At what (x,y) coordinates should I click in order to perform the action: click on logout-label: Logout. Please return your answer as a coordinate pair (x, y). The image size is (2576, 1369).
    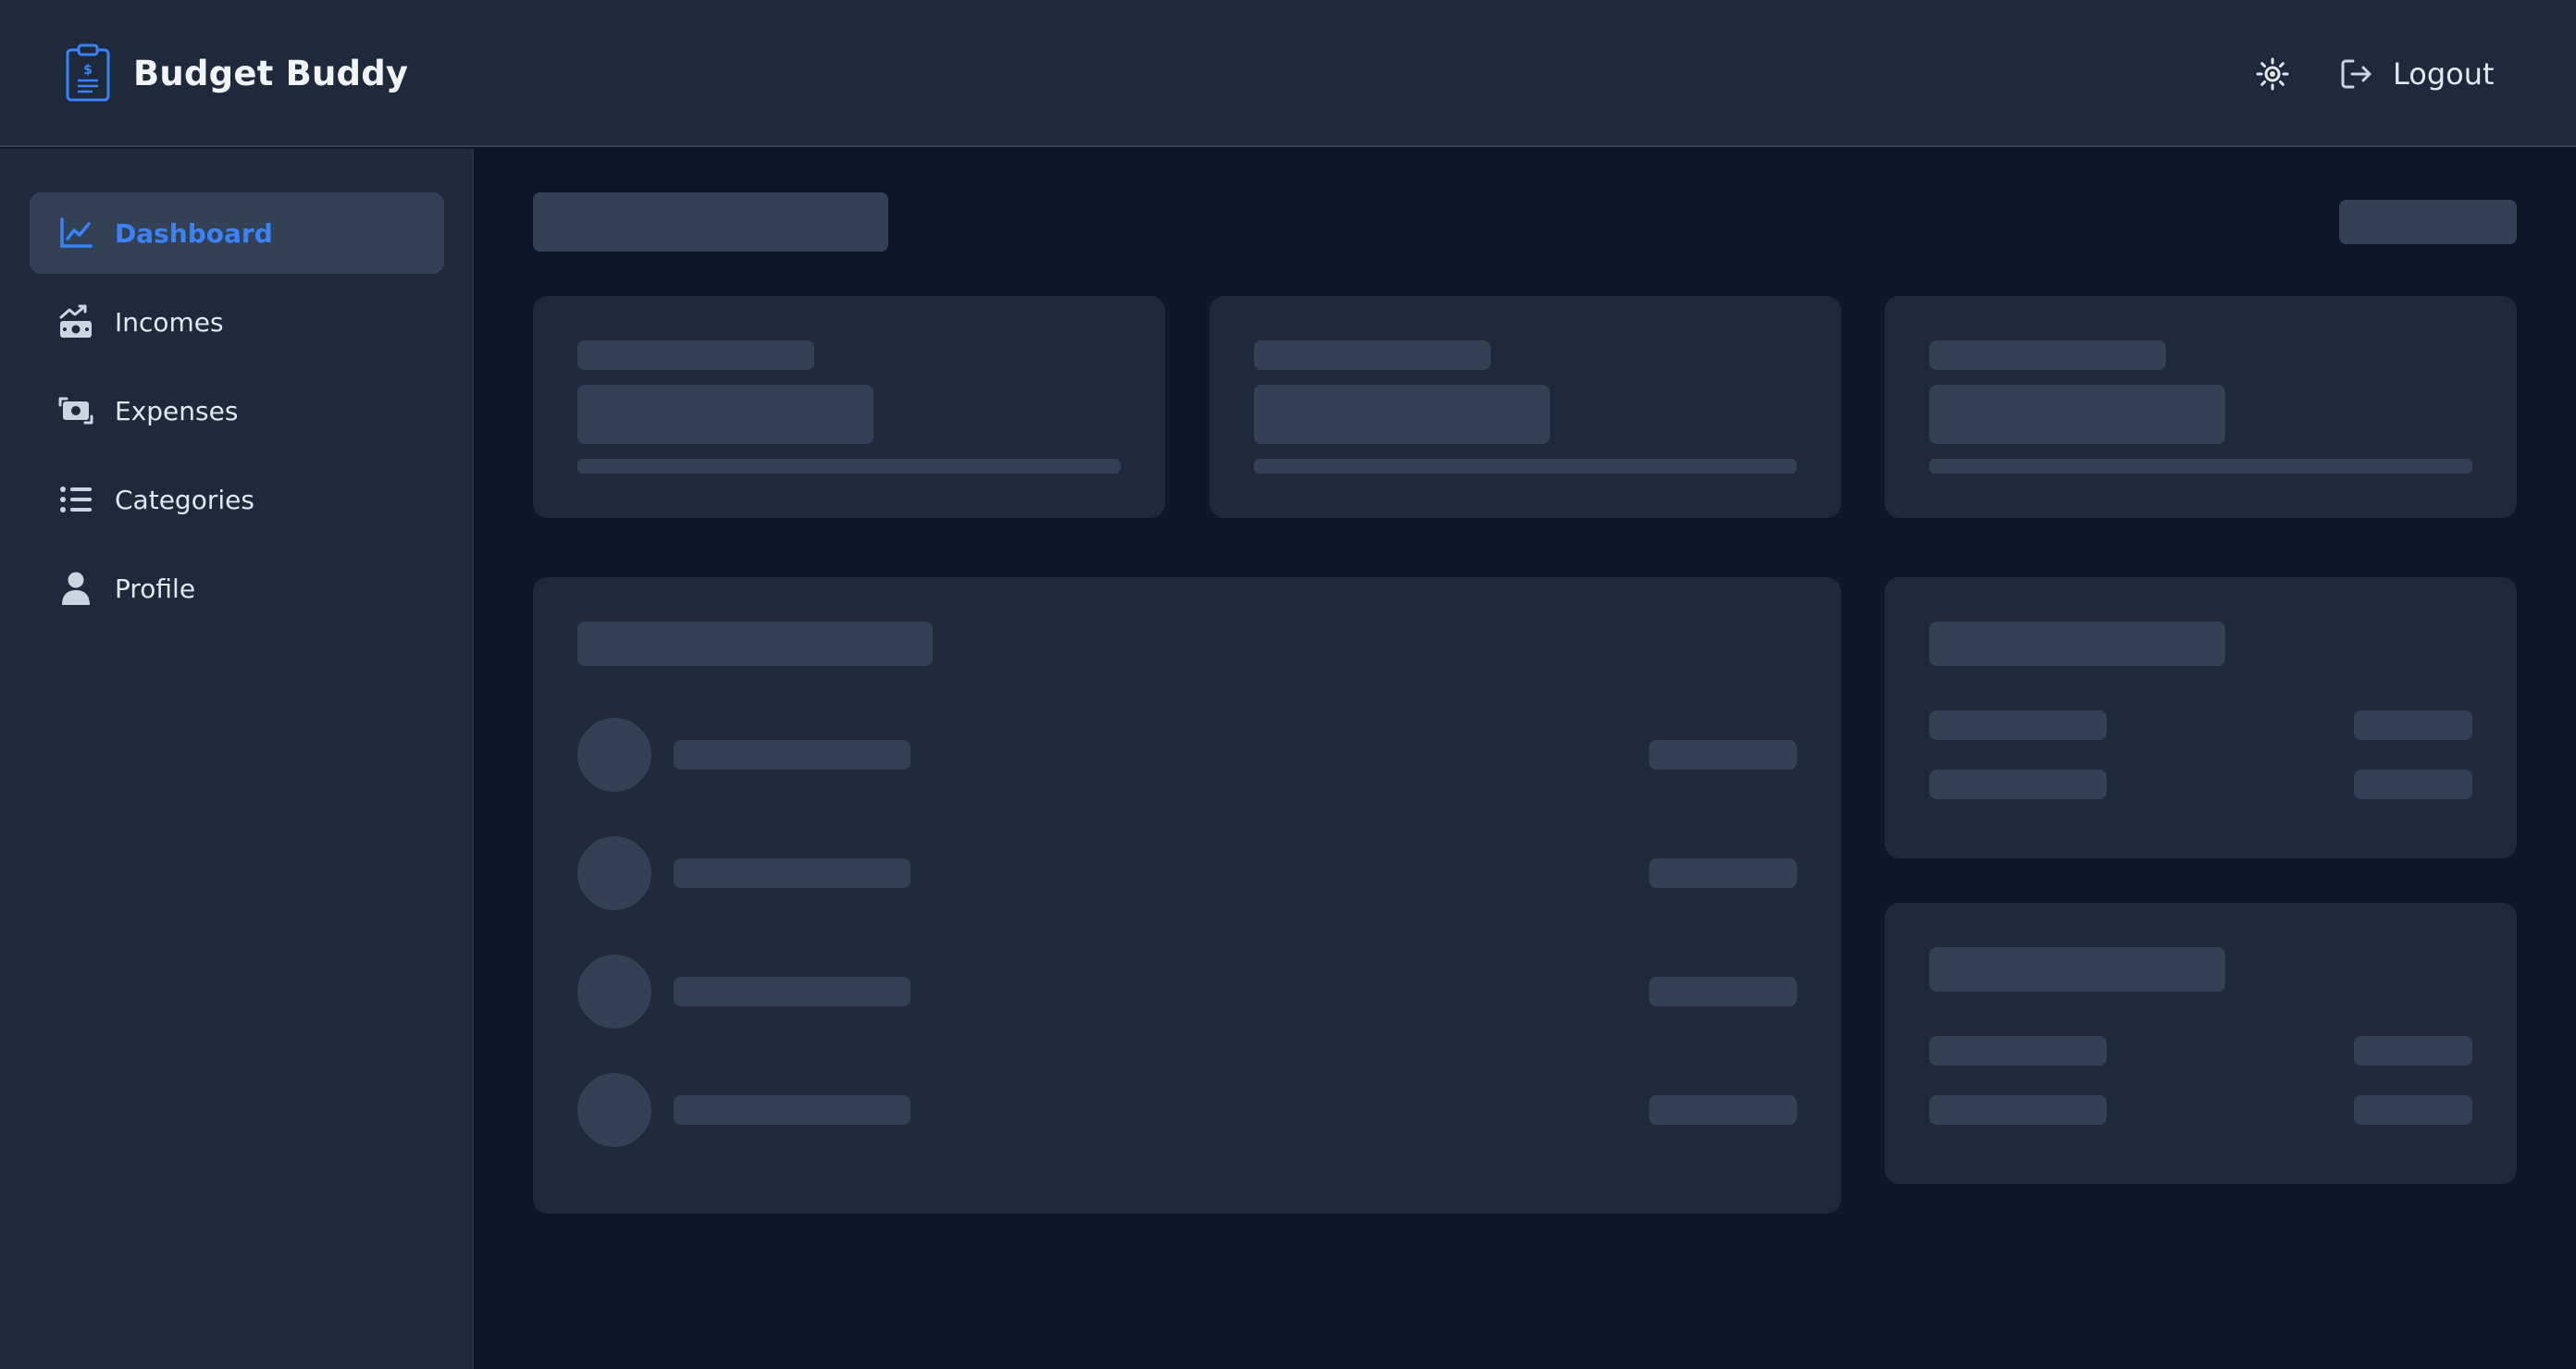
    Looking at the image, I should click on (2444, 74).